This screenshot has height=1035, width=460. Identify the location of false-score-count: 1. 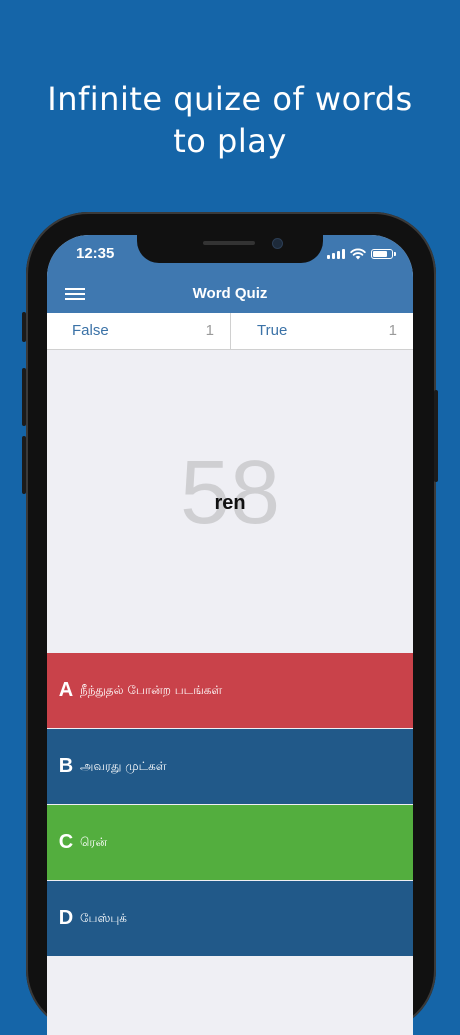
(209, 330).